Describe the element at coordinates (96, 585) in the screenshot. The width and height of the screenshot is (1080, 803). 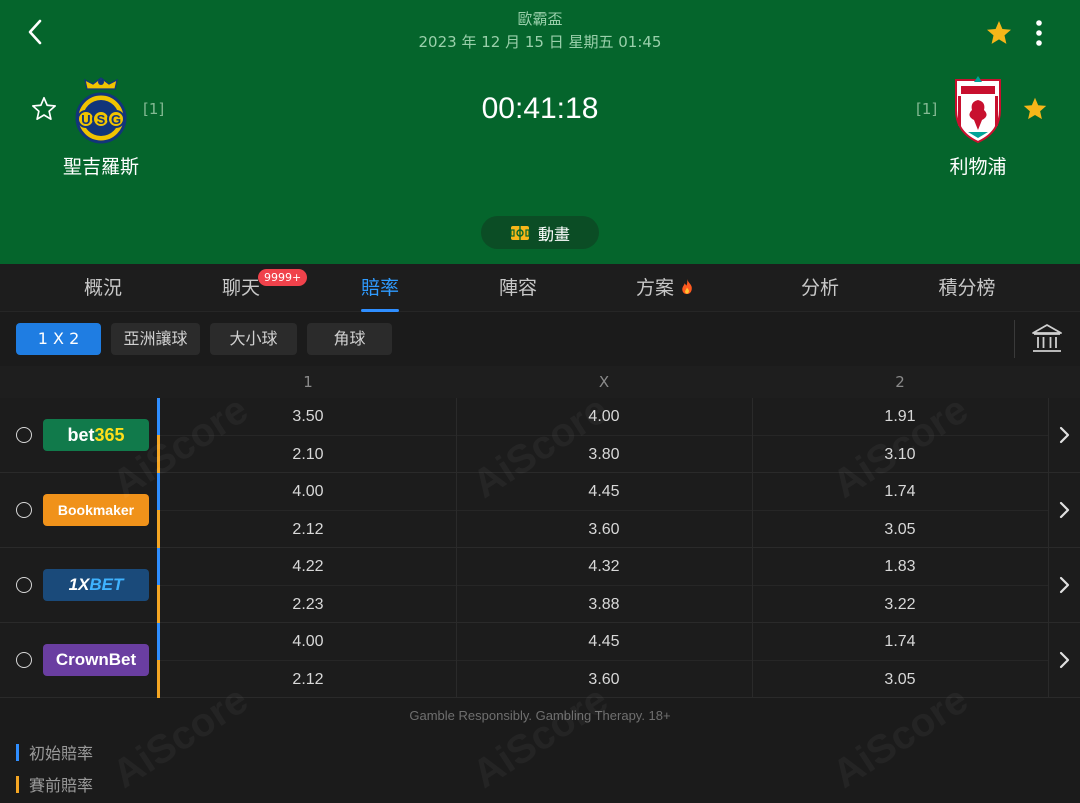
I see `1xbet-logo: 1X BET` at that location.